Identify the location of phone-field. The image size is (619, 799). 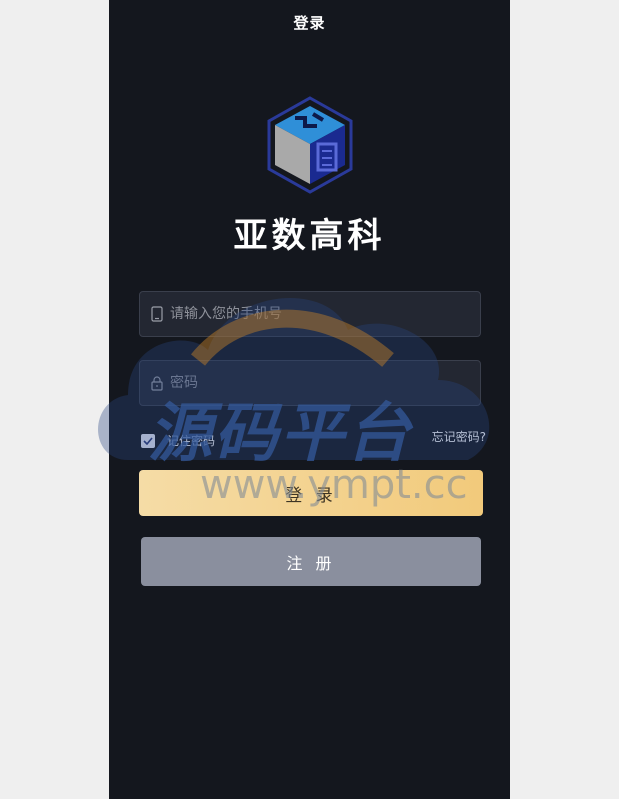
(310, 314).